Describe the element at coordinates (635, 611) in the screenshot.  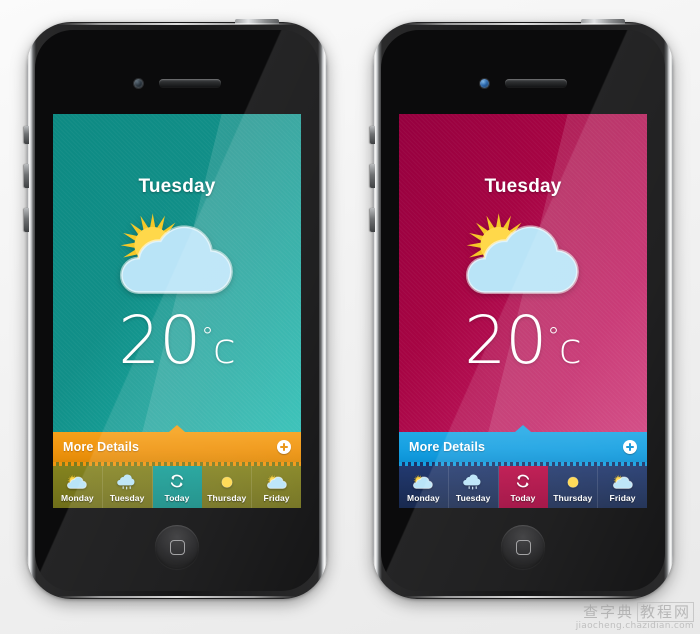
I see `watermark-chinese: 查字典 教程网` at that location.